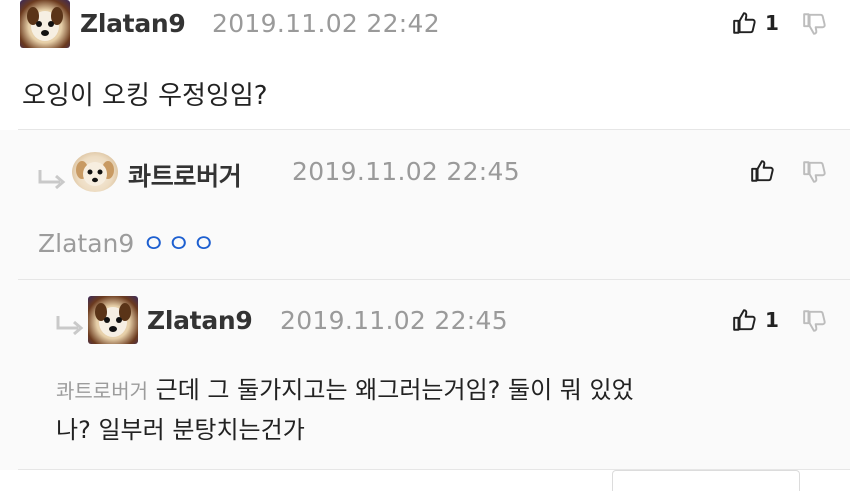  I want to click on comment-body: ㅇㅇㅇ, so click(180, 243).